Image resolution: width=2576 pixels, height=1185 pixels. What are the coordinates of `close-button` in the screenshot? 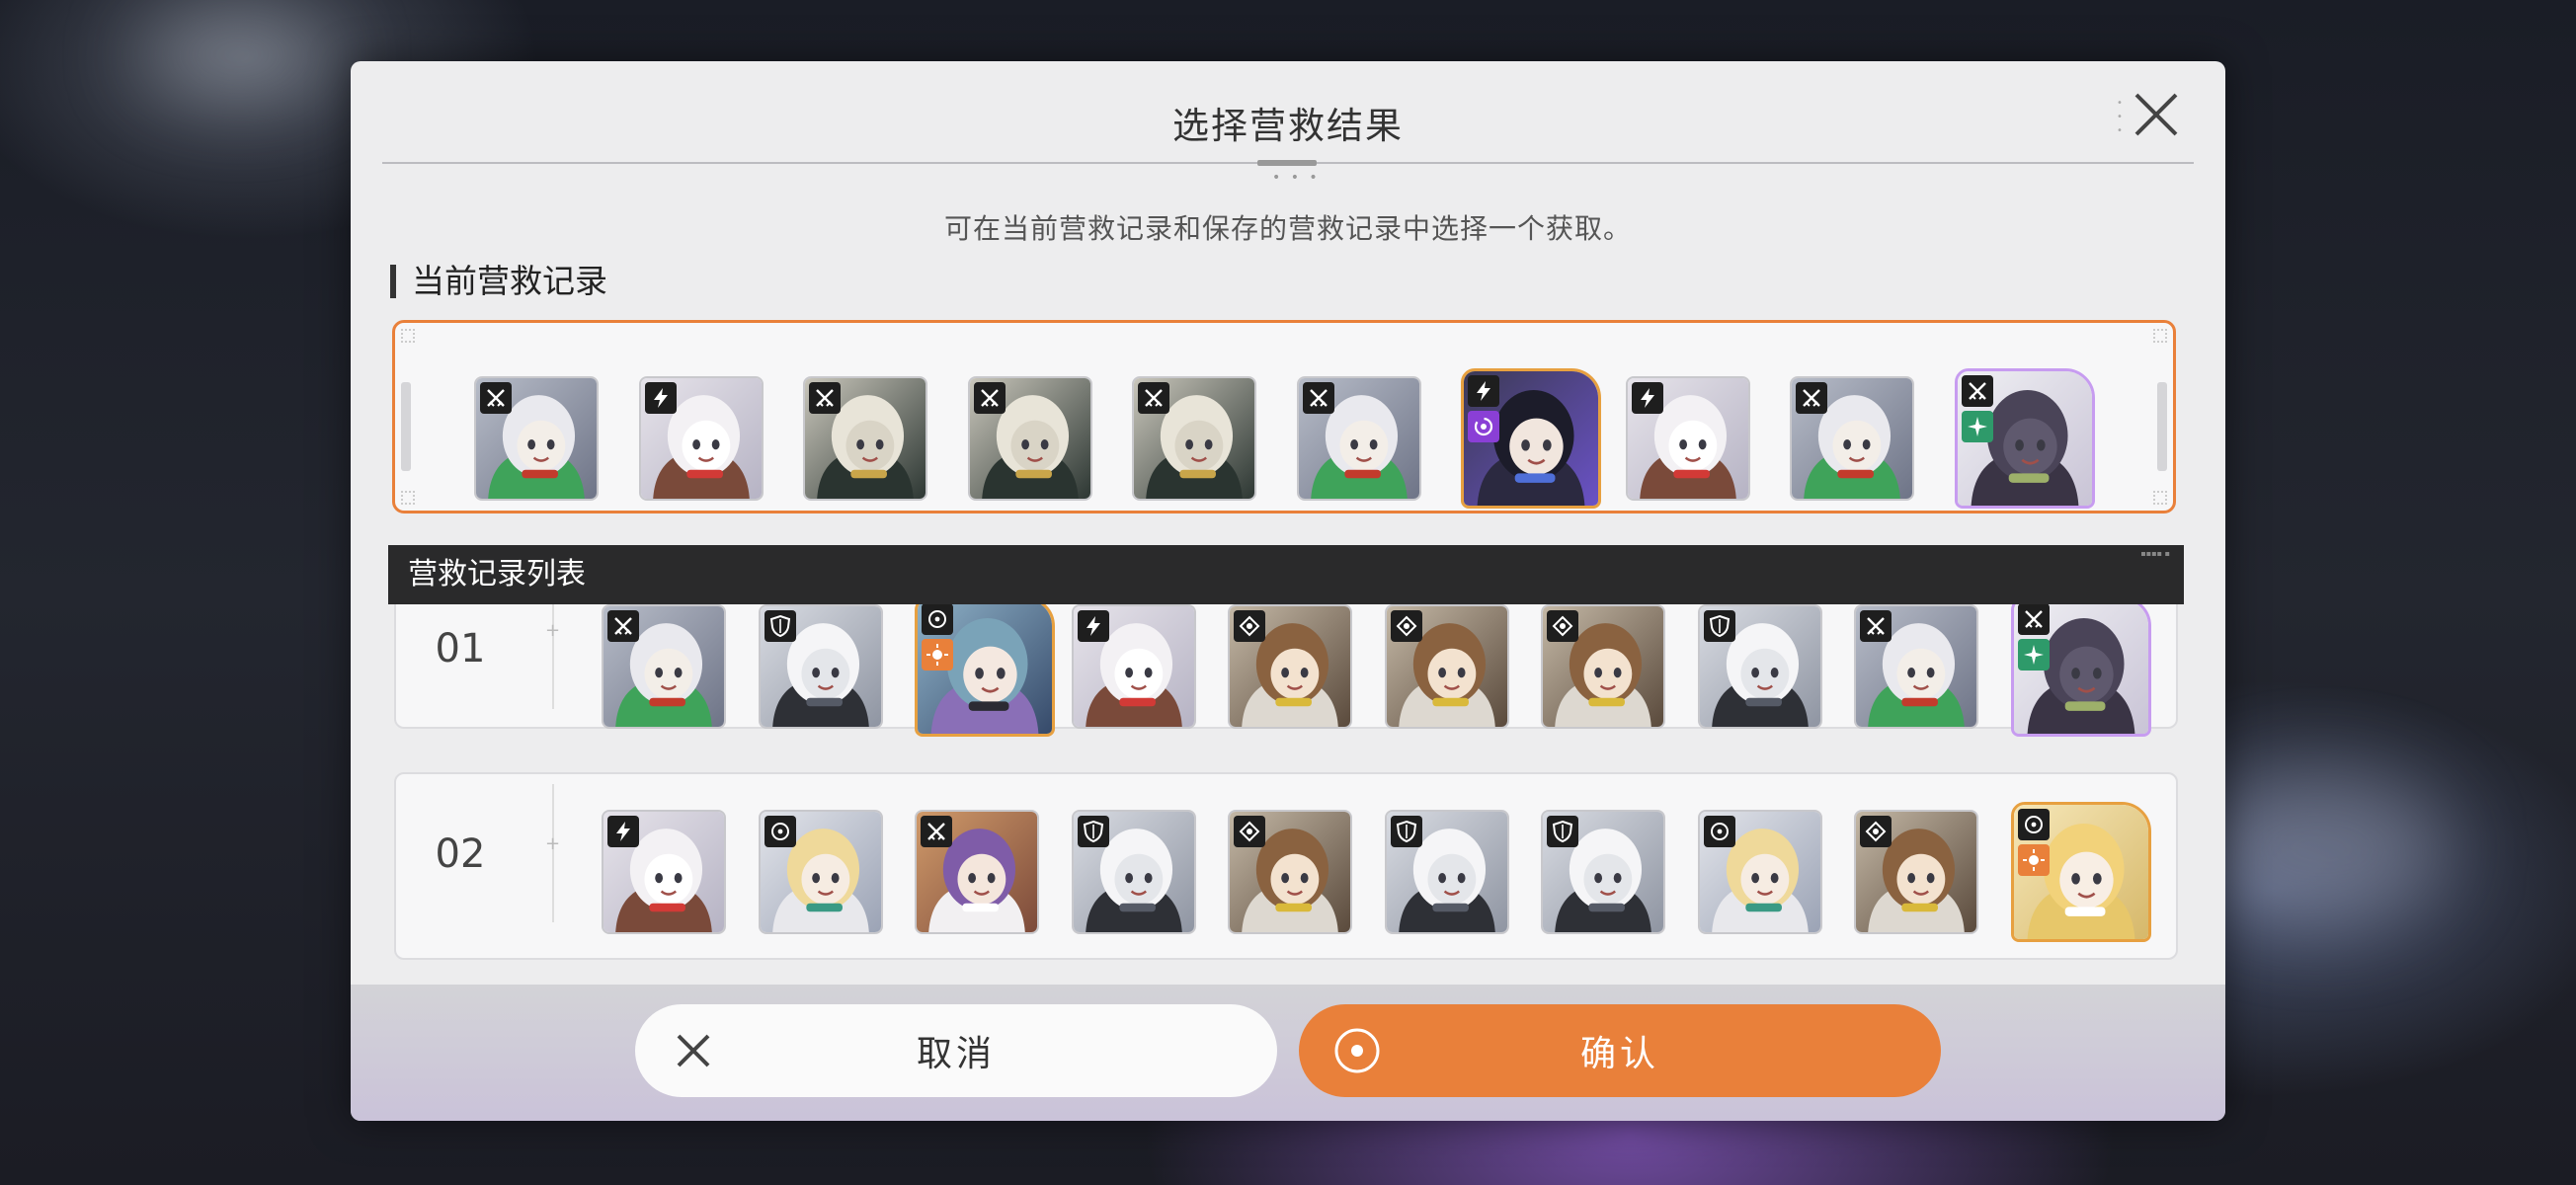 It's located at (2156, 115).